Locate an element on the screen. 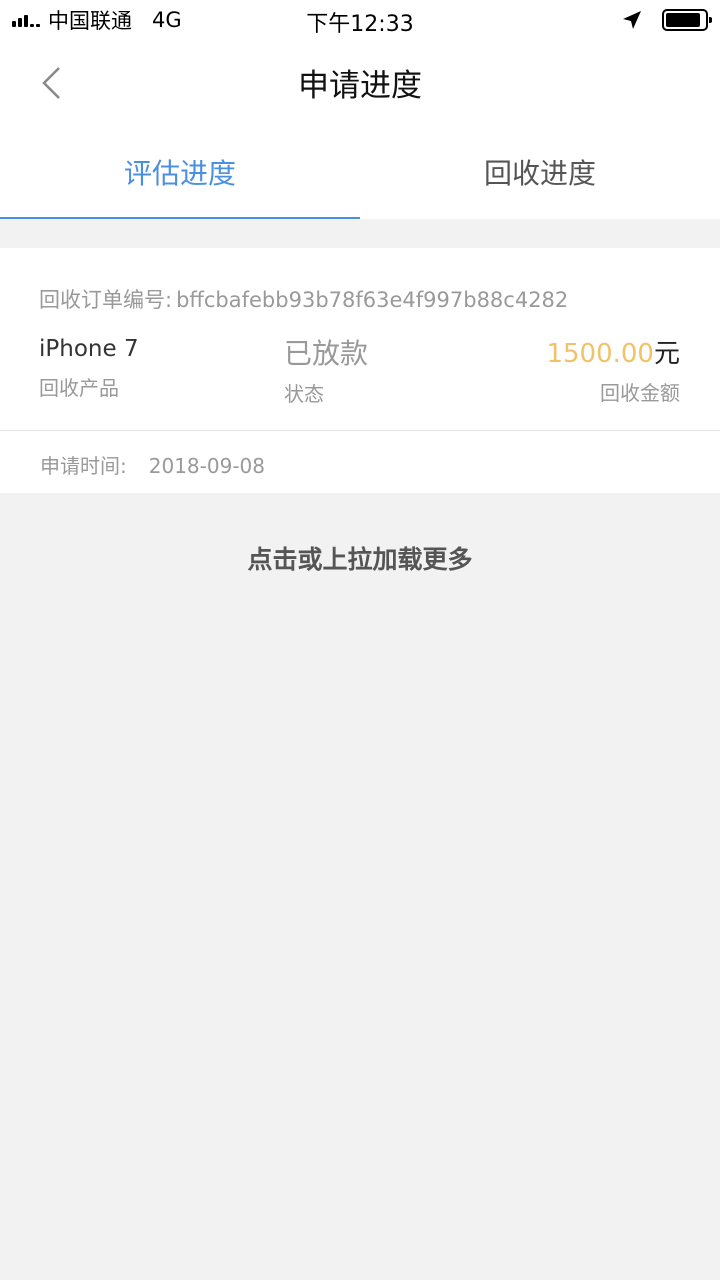 This screenshot has height=1280, width=720. order-number-label: 回收订单编号: is located at coordinates (106, 300).